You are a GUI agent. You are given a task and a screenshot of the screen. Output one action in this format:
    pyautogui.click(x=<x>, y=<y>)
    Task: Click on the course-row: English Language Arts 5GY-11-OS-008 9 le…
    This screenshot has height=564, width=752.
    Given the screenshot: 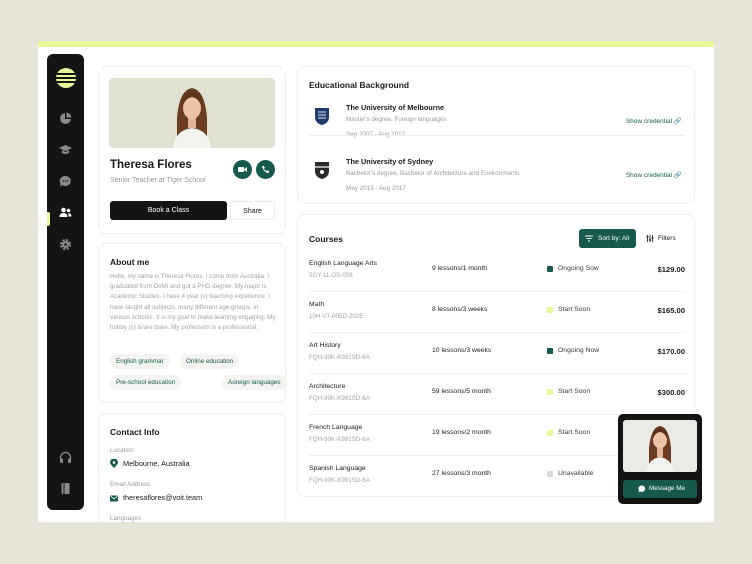 What is the action you would take?
    pyautogui.click(x=497, y=270)
    